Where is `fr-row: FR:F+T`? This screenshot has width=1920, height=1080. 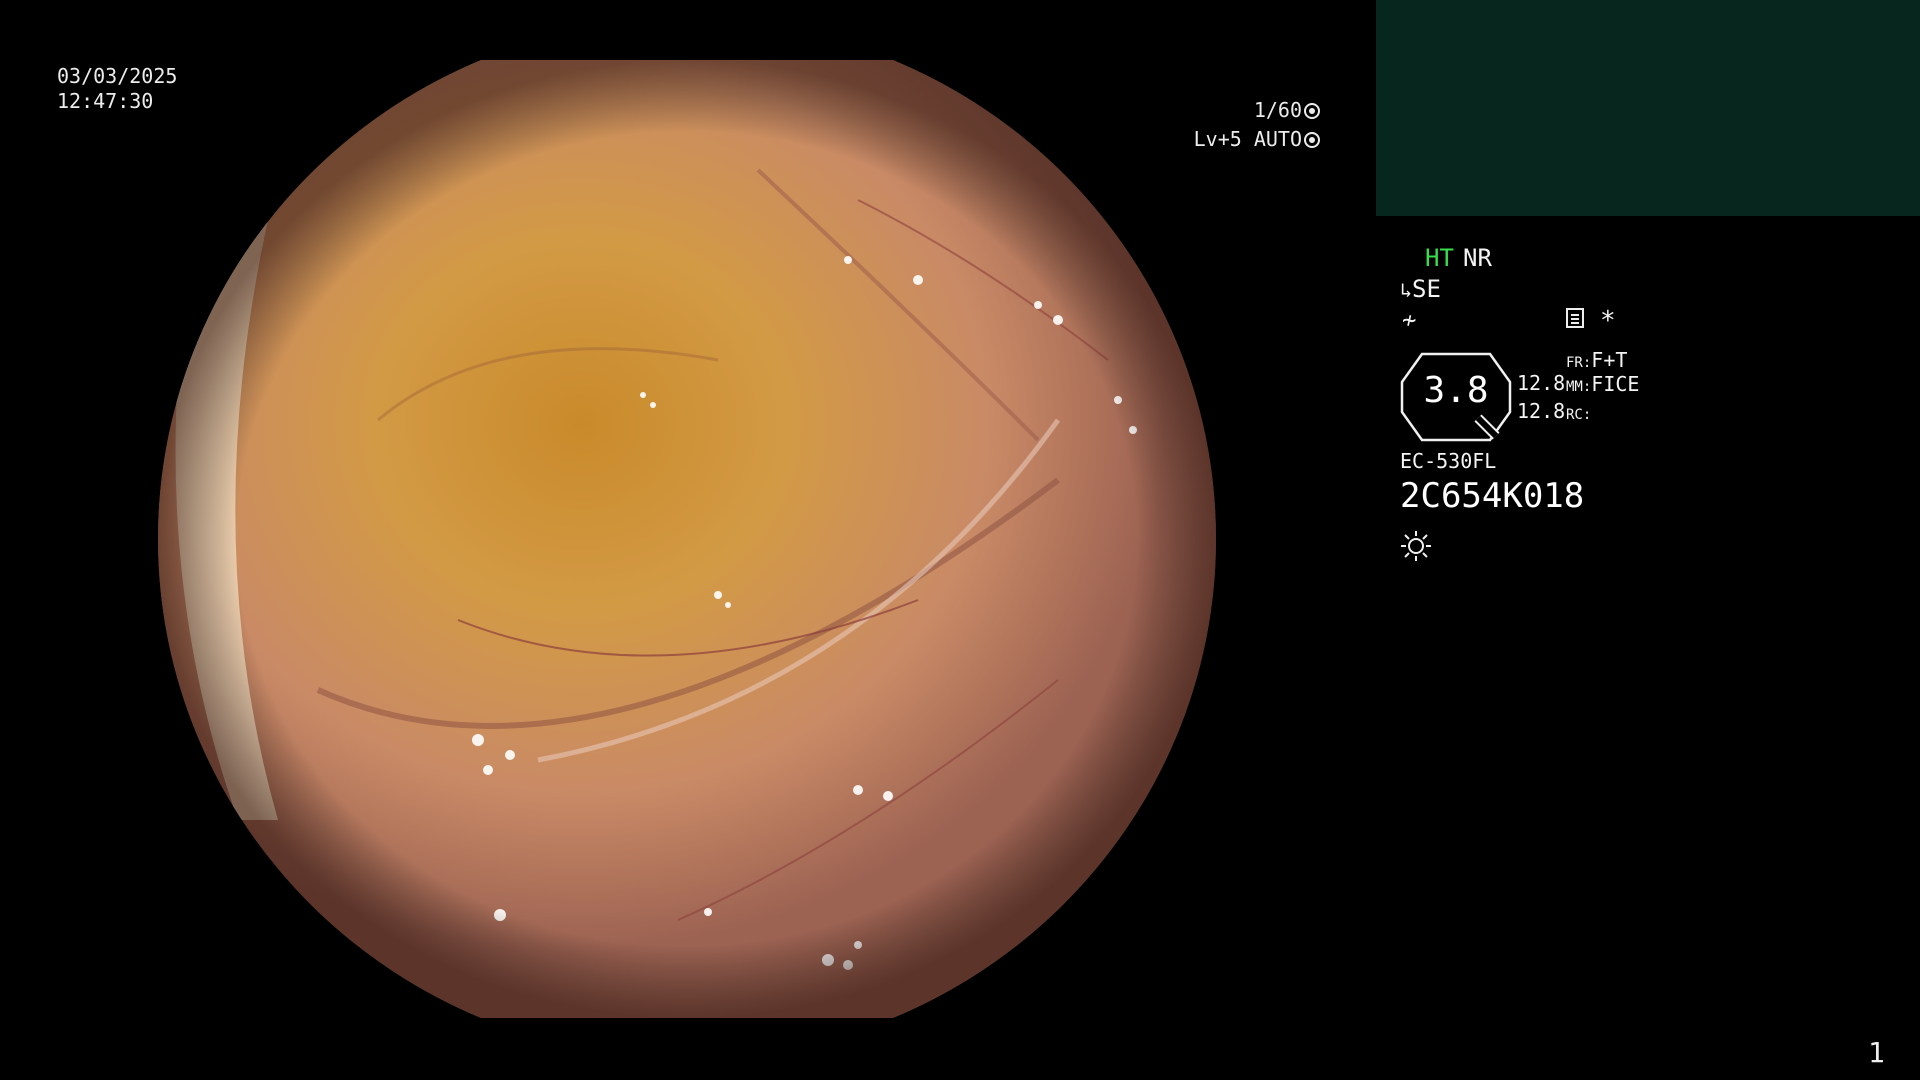
fr-row: FR:F+T is located at coordinates (1596, 360).